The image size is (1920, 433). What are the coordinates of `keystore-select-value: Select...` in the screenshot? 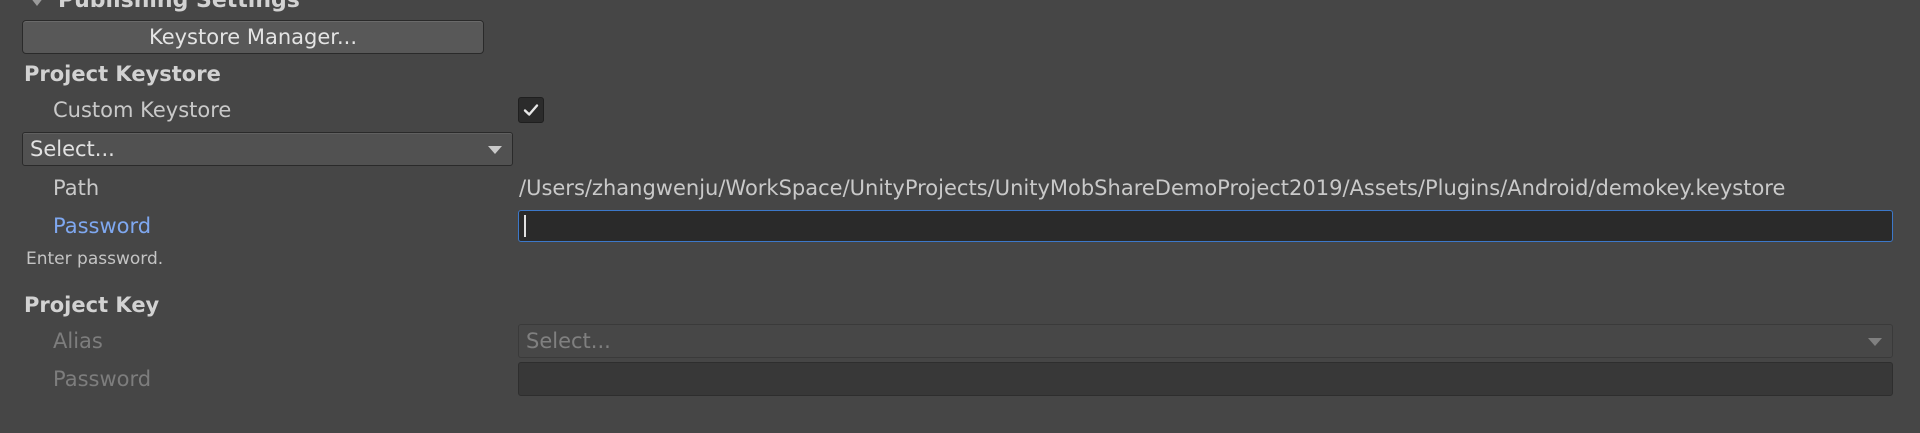 It's located at (72, 149).